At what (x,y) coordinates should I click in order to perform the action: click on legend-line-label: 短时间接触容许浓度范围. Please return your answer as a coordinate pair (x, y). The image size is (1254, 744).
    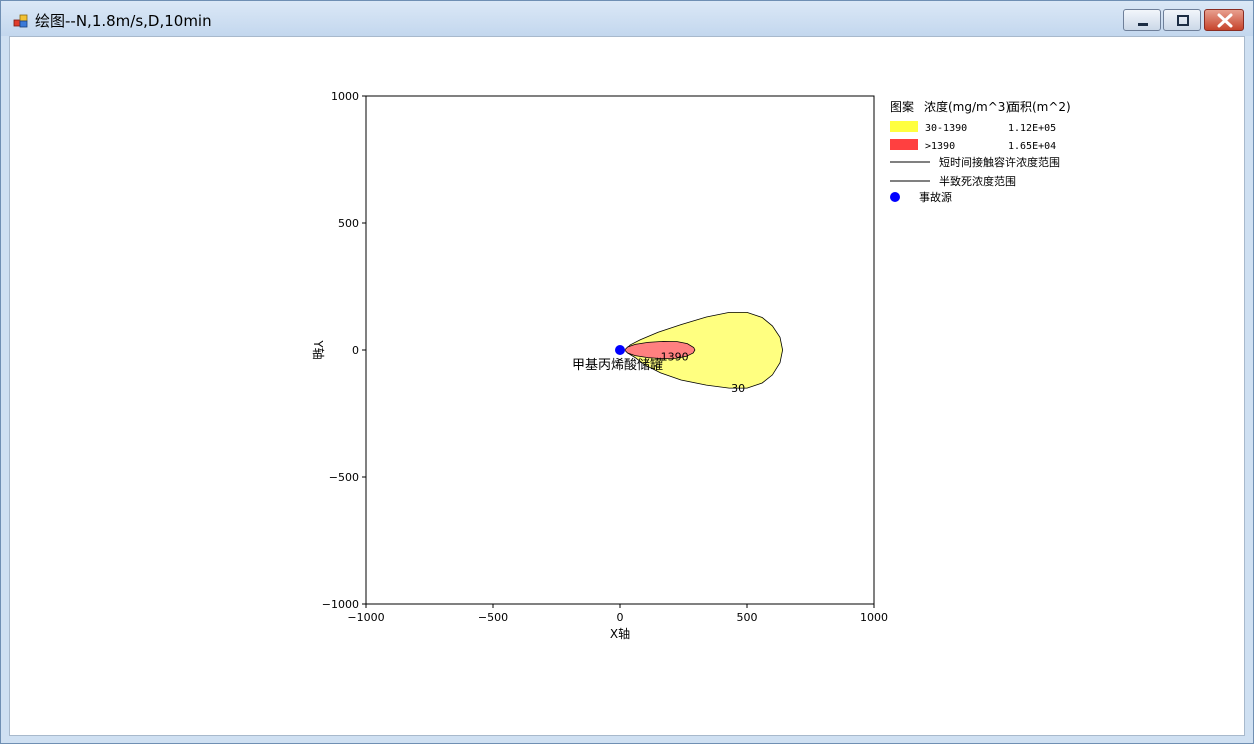
    Looking at the image, I should click on (999, 162).